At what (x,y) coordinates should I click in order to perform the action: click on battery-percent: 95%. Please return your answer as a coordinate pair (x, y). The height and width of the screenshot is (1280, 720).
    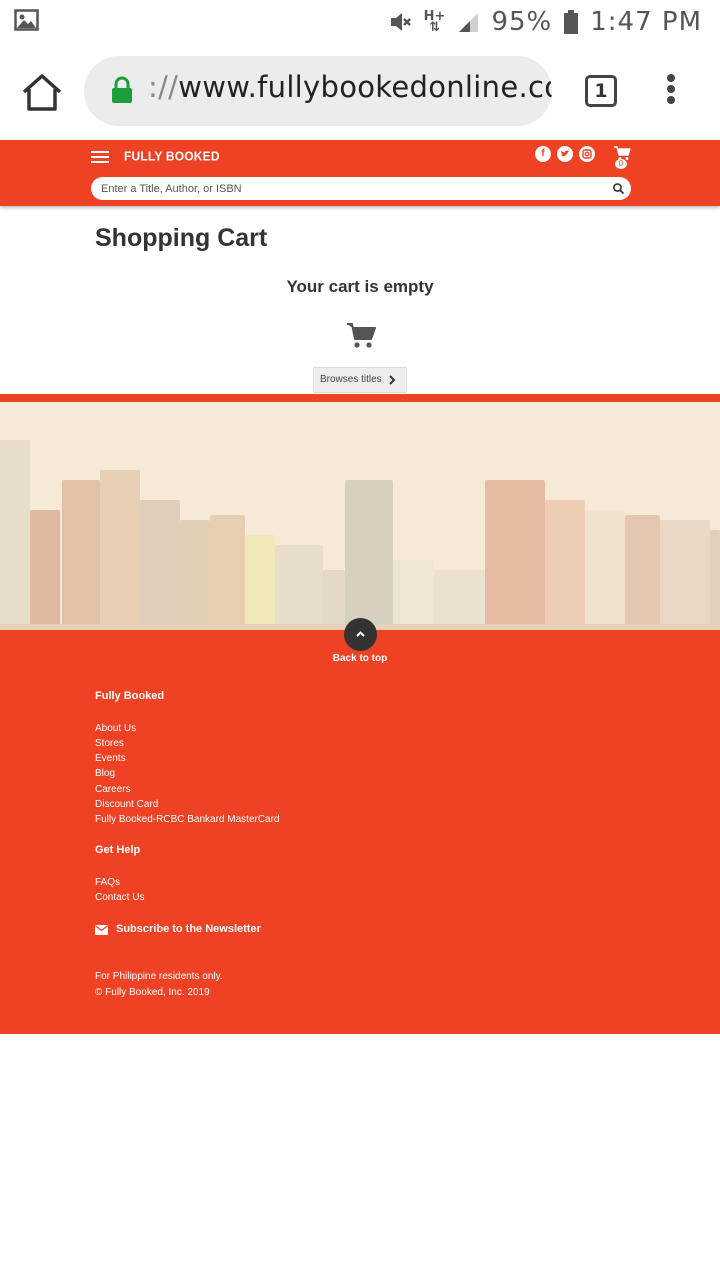
    Looking at the image, I should click on (522, 22).